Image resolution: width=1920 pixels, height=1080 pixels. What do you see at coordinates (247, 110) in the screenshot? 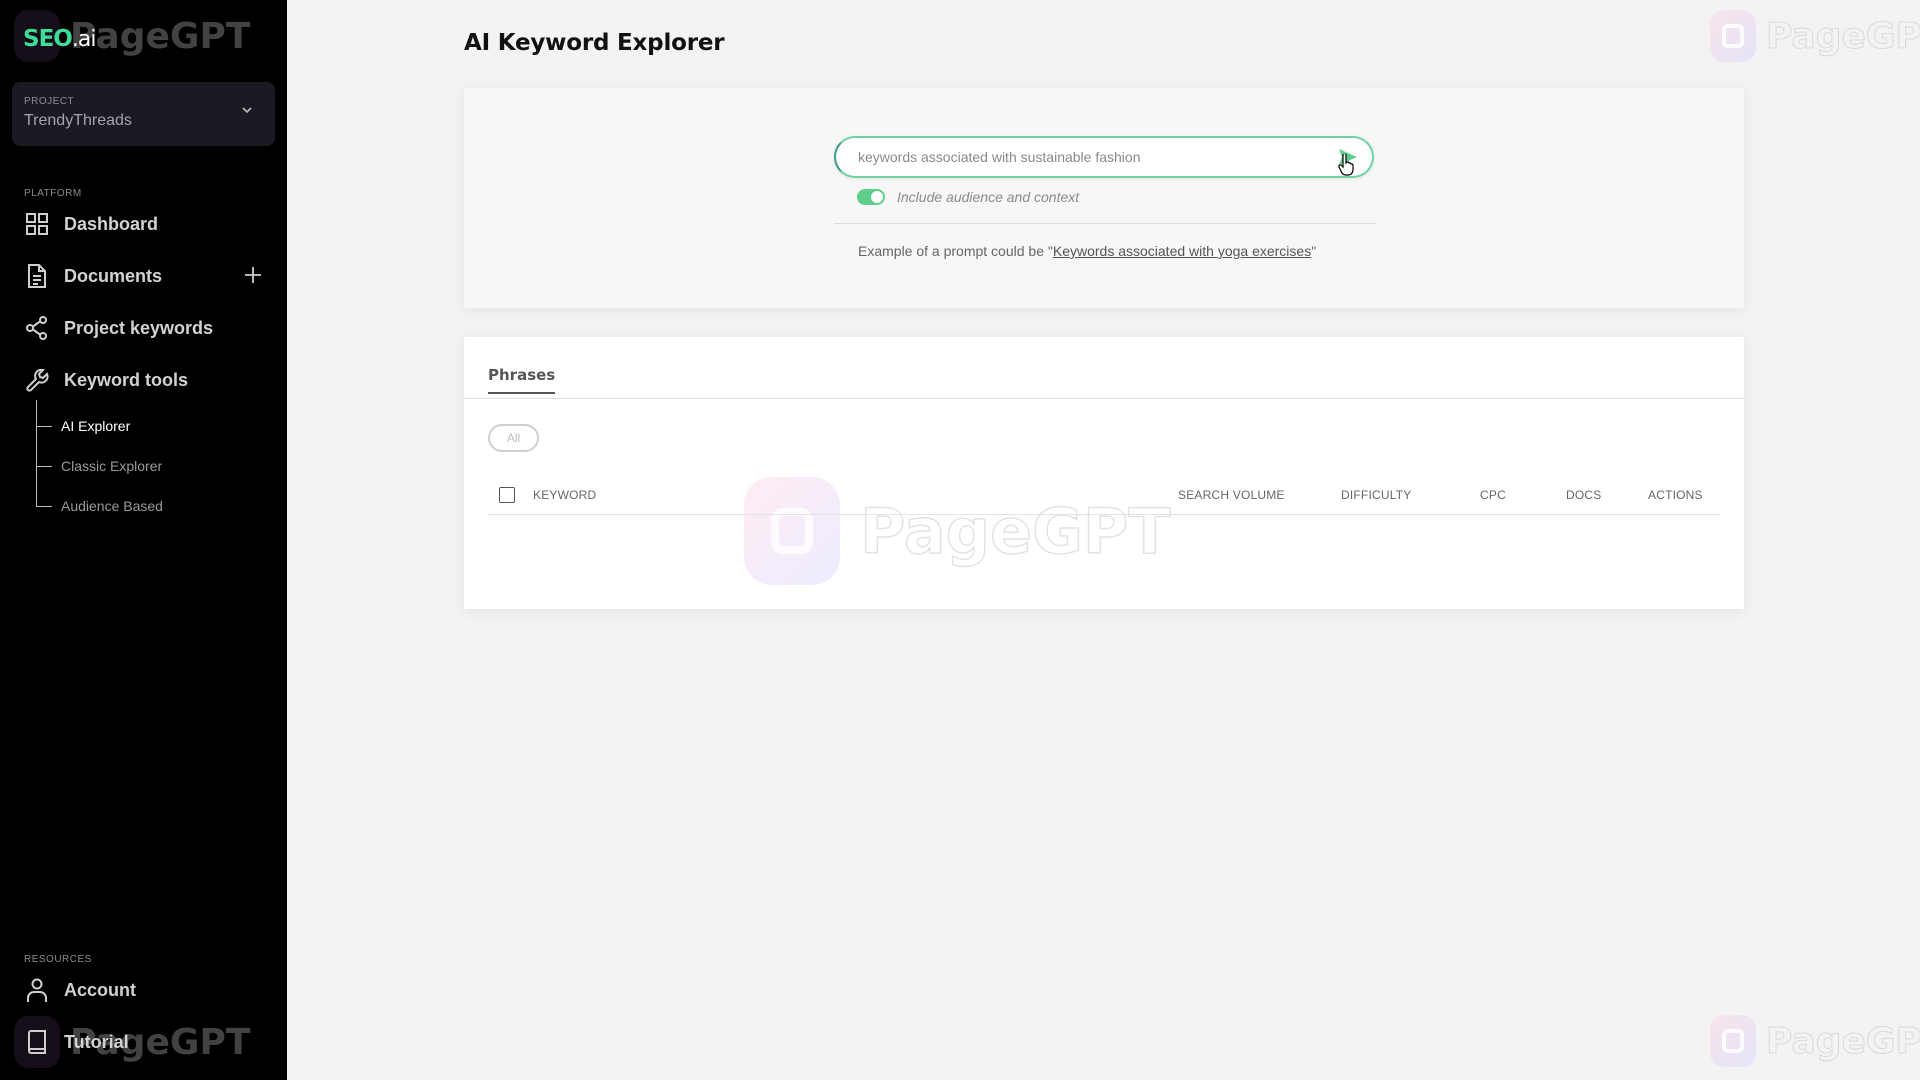
I see `chevron-down-icon` at bounding box center [247, 110].